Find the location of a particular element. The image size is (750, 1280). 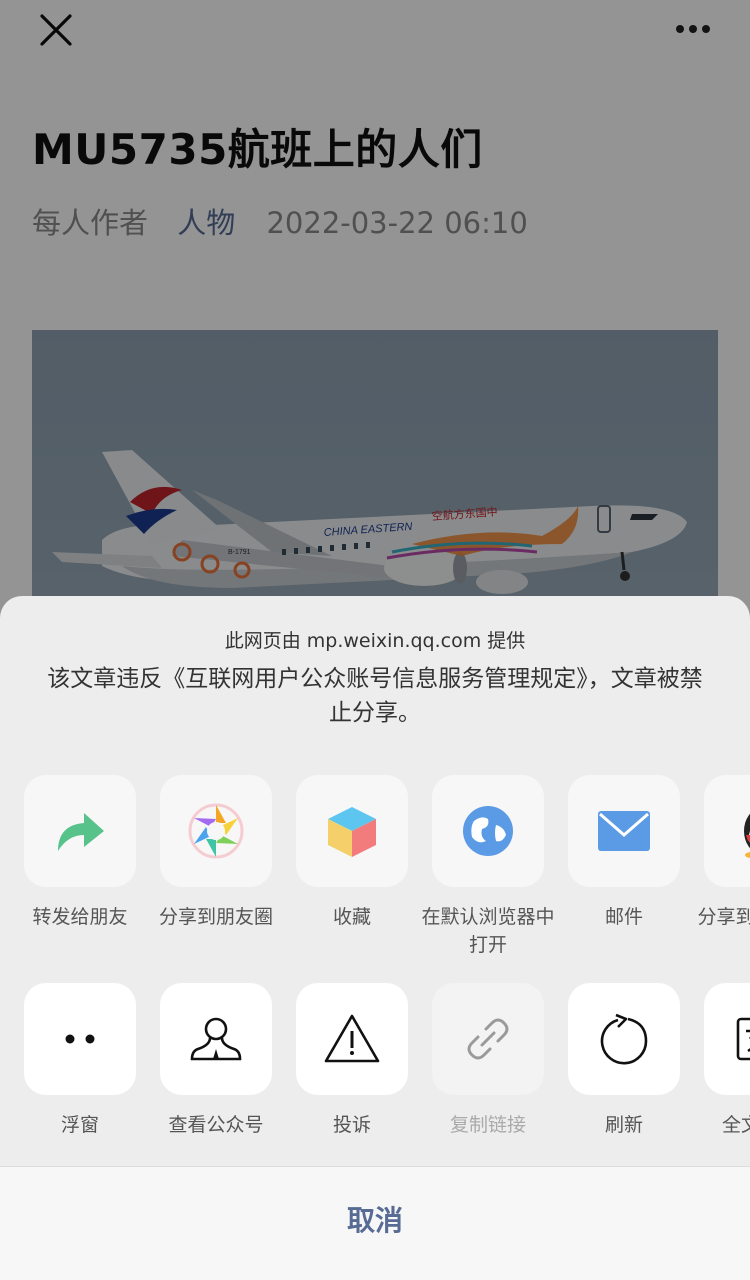

share-row-secondary: 浮窗 查看公众号 投诉 复制链接 刷新 全 is located at coordinates (387, 1078).